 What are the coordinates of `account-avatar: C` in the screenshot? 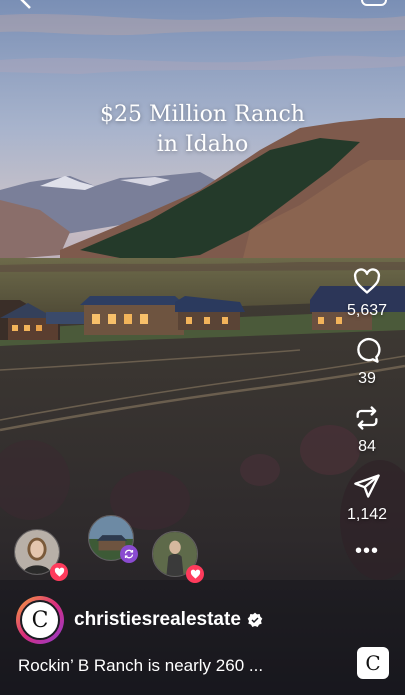 It's located at (40, 620).